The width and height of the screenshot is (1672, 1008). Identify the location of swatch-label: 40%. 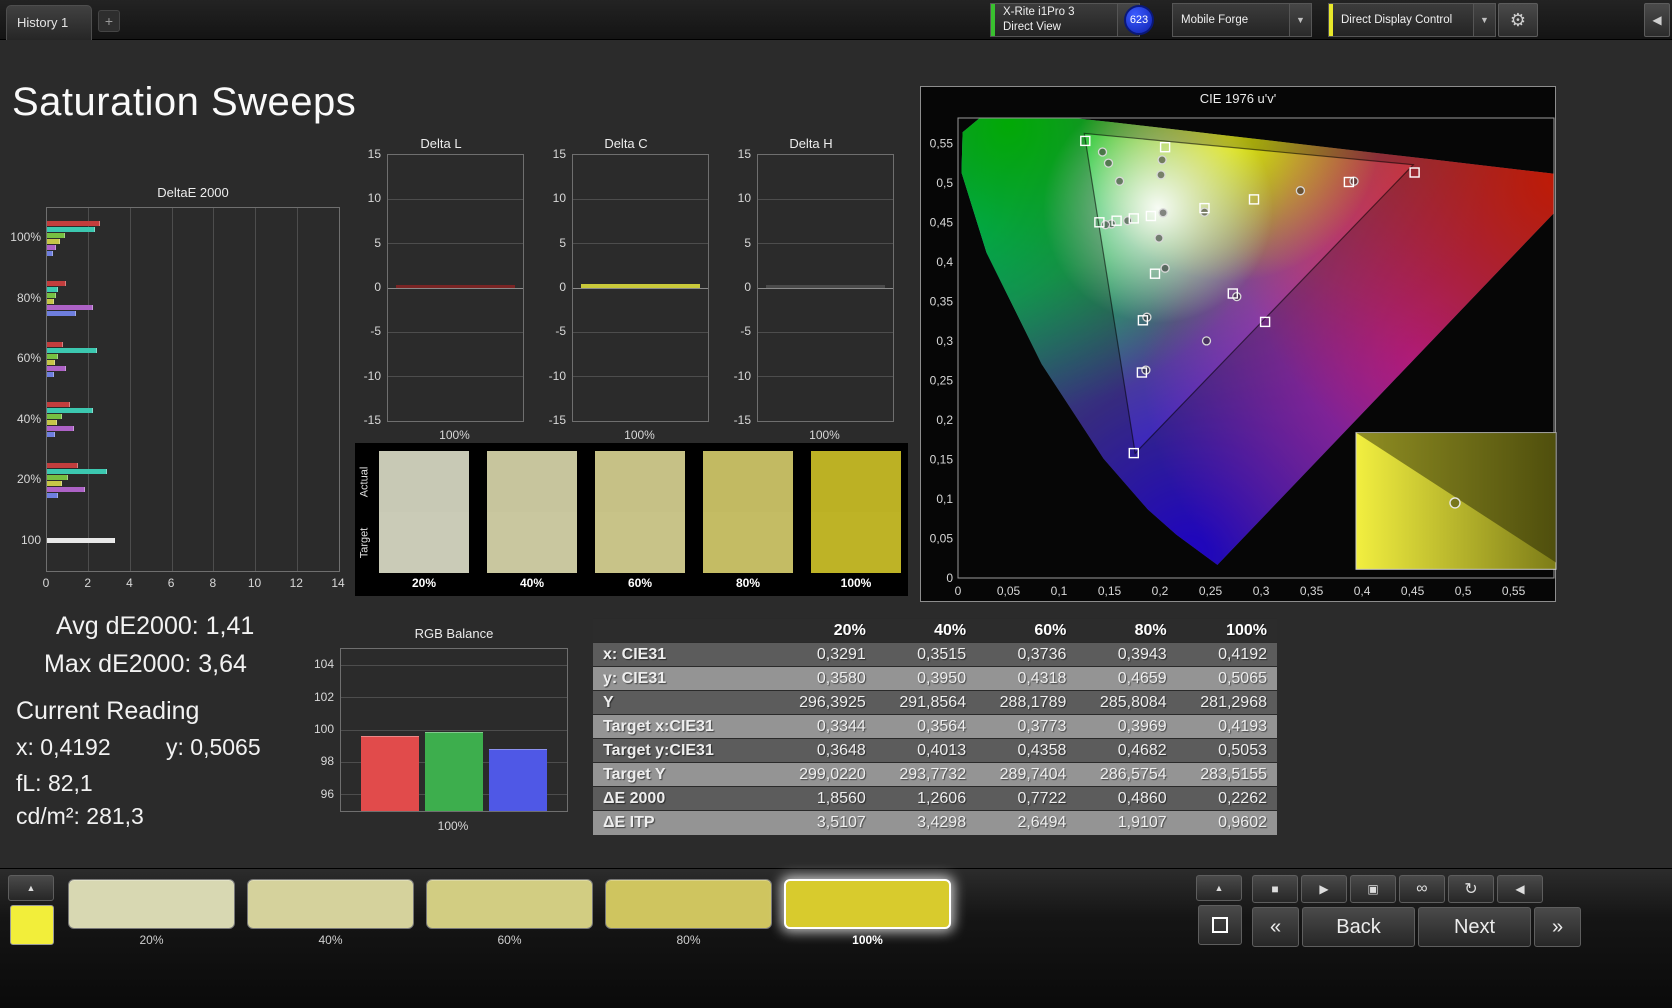
(532, 583).